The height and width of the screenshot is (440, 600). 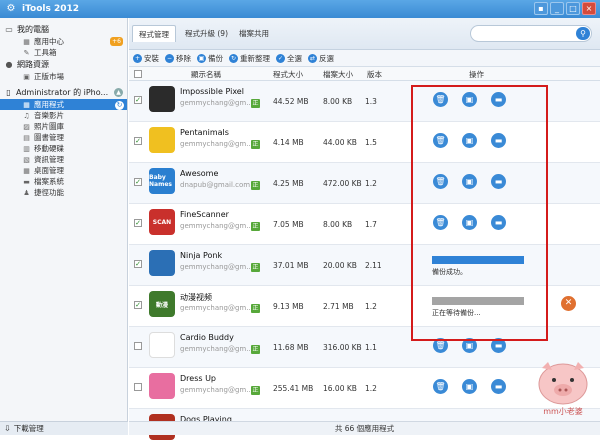 I want to click on invert-selection-button: ⇄ 反選, so click(x=321, y=58).